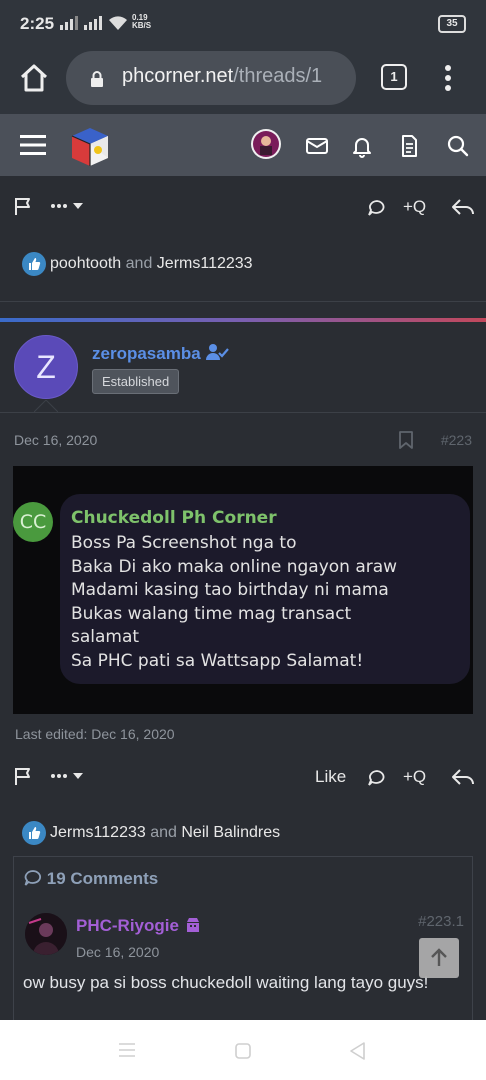 The width and height of the screenshot is (486, 1080). Describe the element at coordinates (243, 145) in the screenshot. I see `site-navbar` at that location.